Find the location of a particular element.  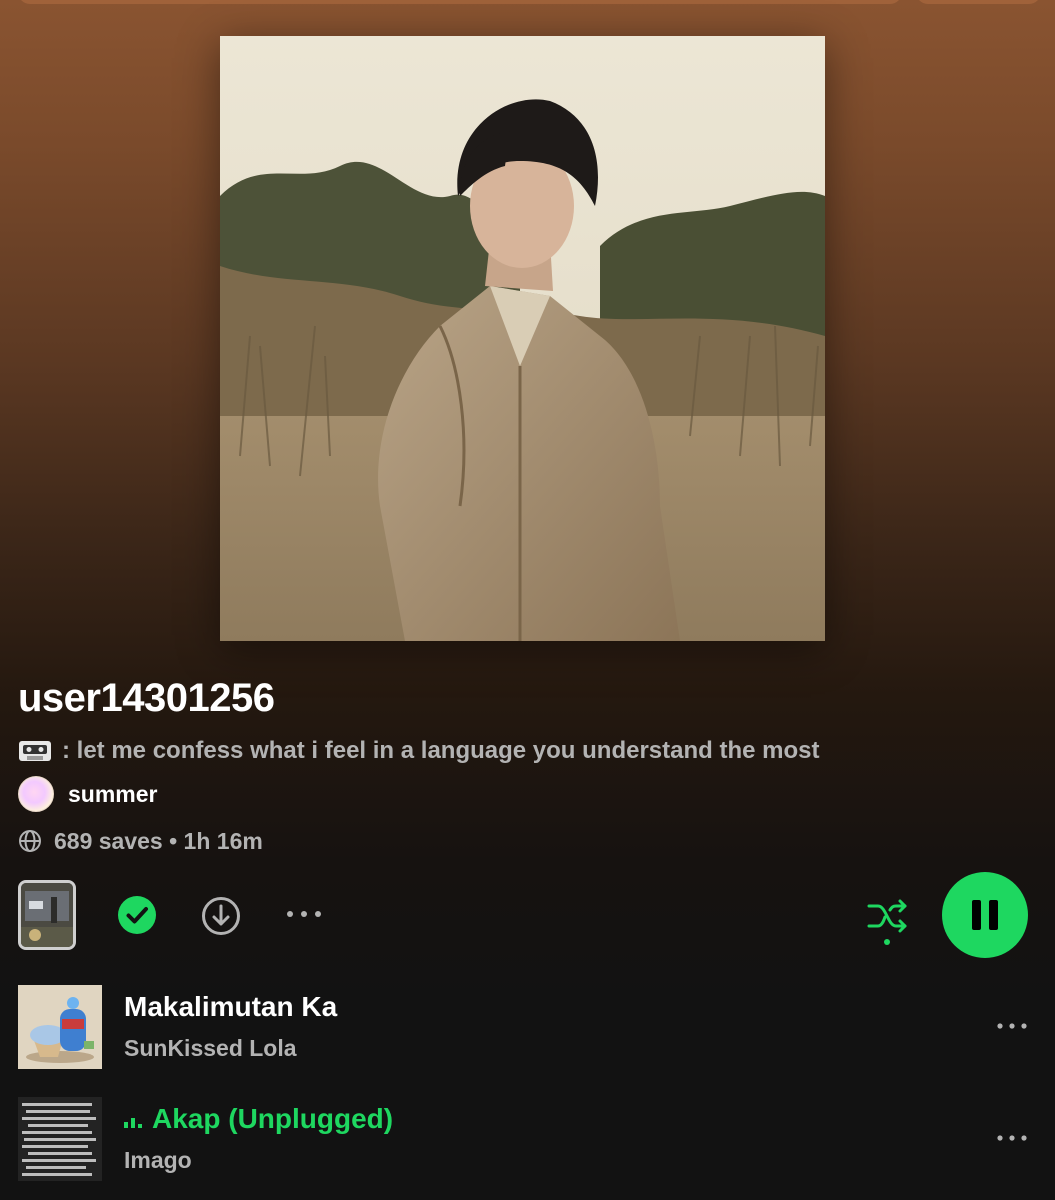

track-title: Akap (Unplugged) is located at coordinates (258, 1119).